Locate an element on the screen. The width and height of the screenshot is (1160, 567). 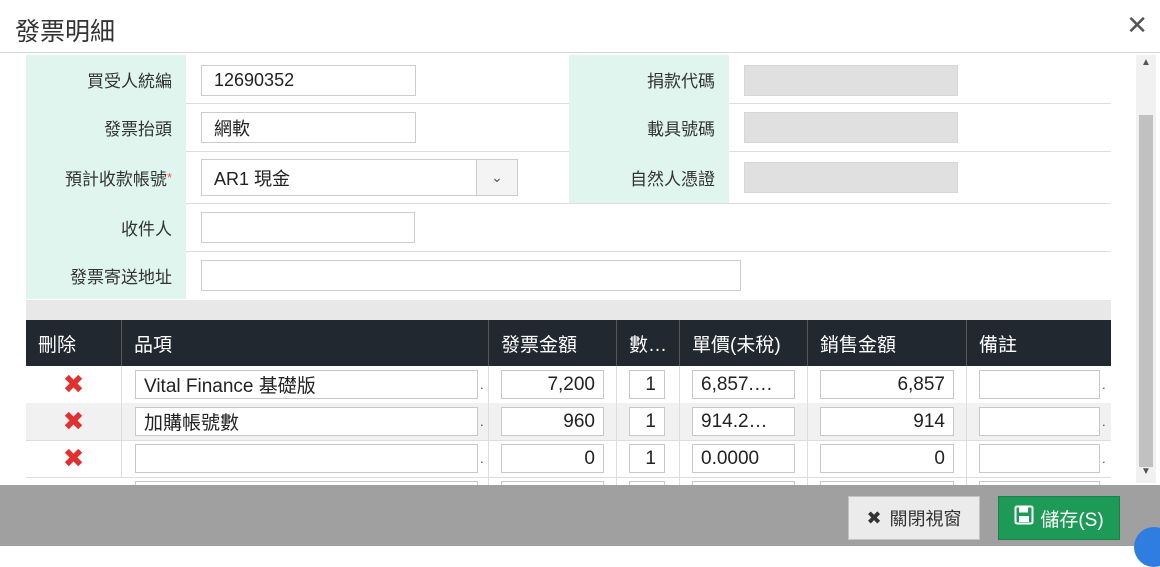
form-row-account: 預計收款帳號 * AR1 現金 ⌄ 自然人憑證 is located at coordinates (568, 177).